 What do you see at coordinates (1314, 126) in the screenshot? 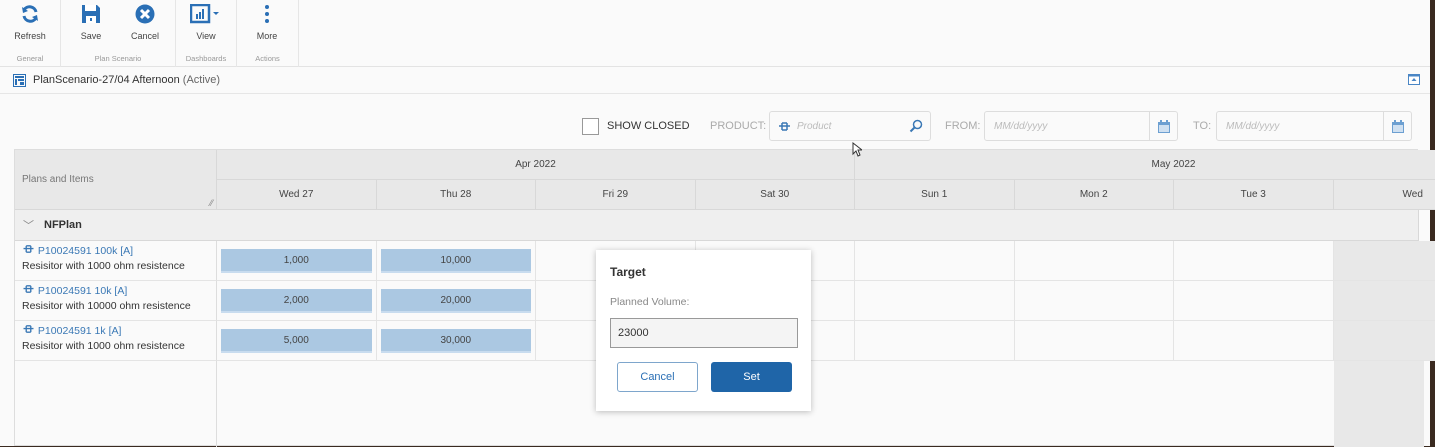
I see `to-date-input: MM/dd/yyyy` at bounding box center [1314, 126].